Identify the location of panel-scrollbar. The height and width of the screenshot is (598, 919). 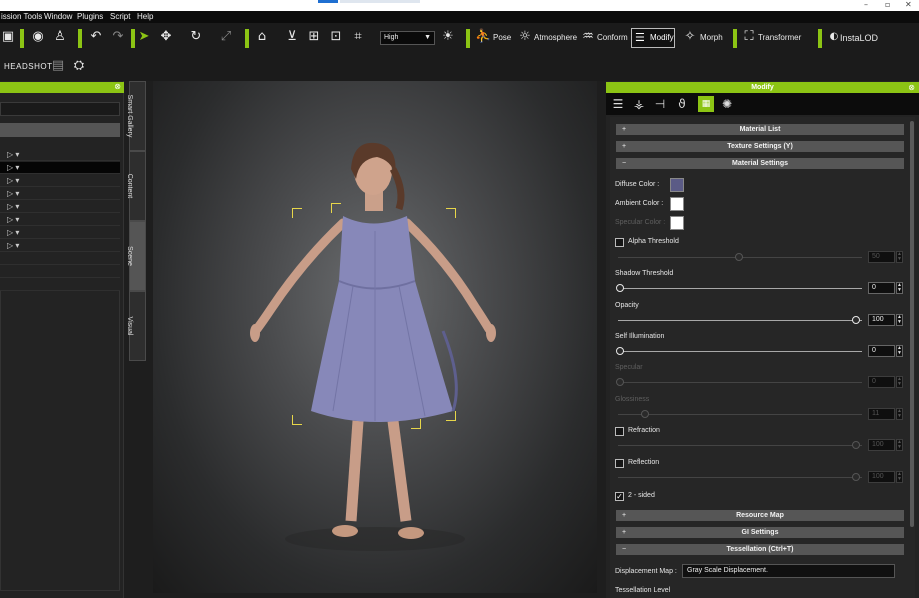
(912, 324).